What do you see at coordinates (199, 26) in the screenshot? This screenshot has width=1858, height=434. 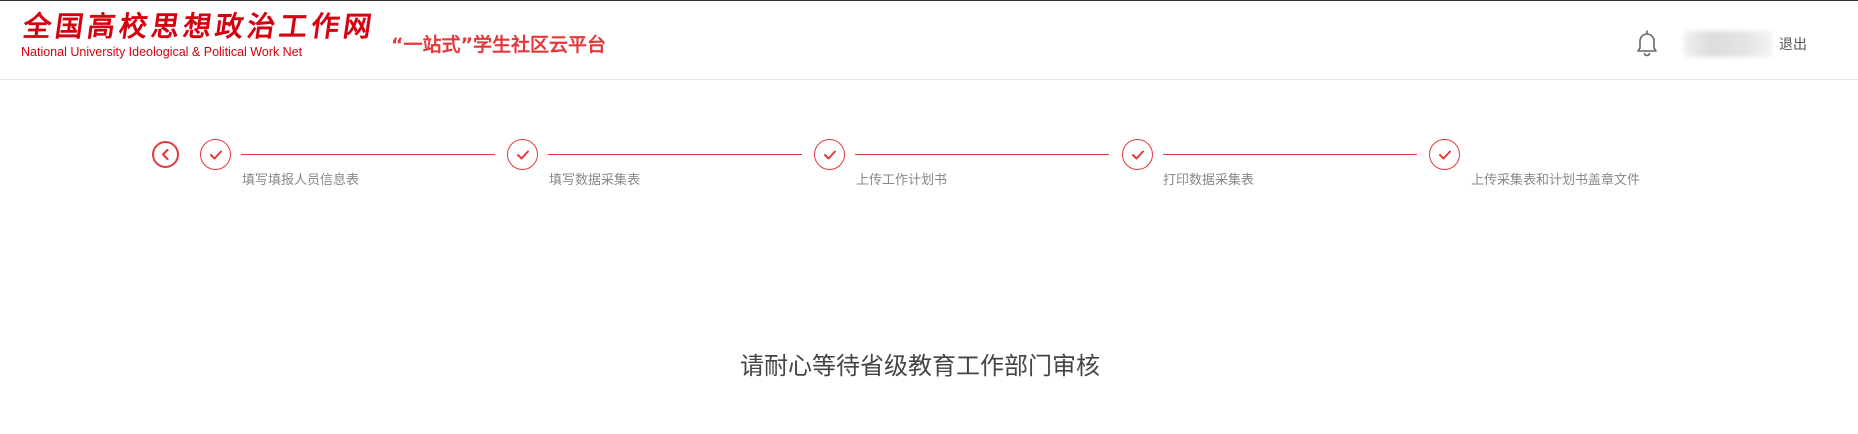 I see `logo-chinese-text: 全国高校思想政治工作网` at bounding box center [199, 26].